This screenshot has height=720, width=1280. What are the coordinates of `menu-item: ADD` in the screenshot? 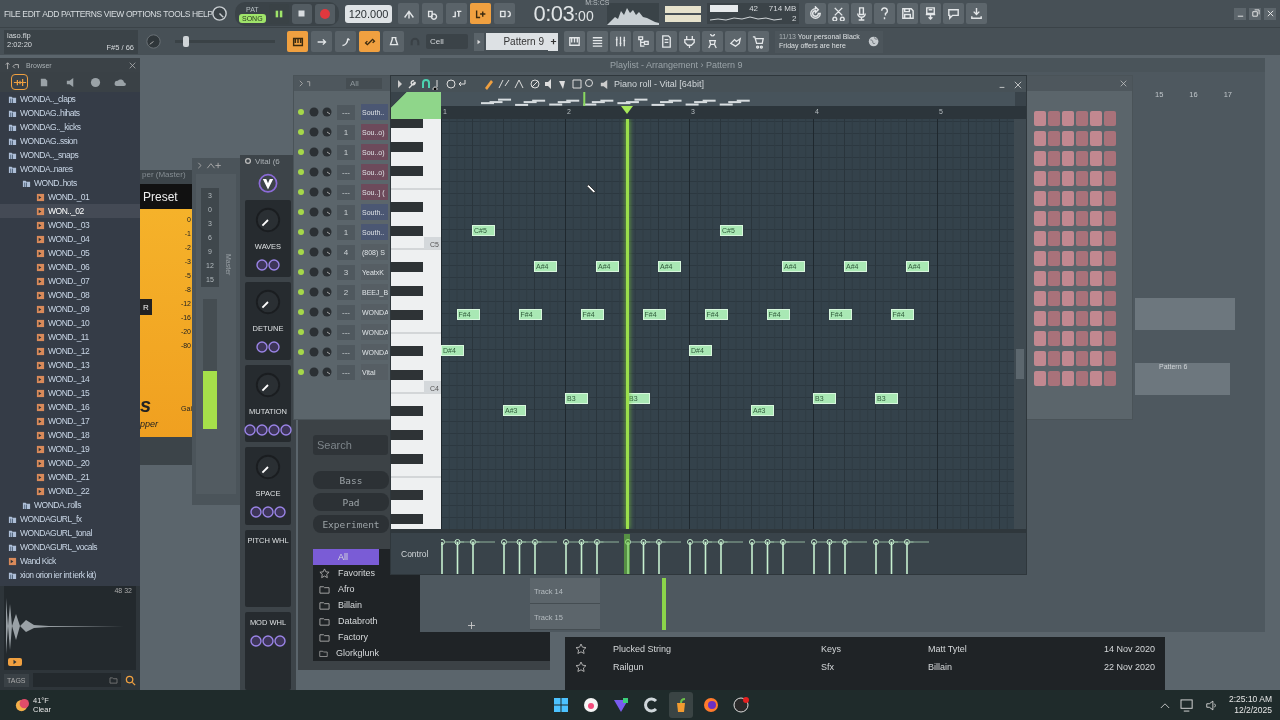 It's located at (50, 13).